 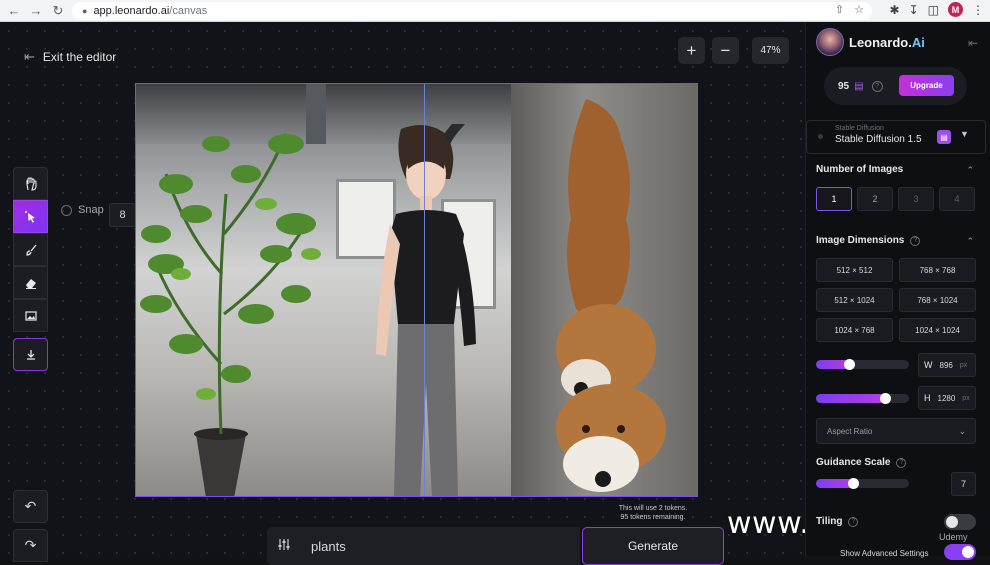 What do you see at coordinates (963, 365) in the screenshot?
I see `width-unit: px` at bounding box center [963, 365].